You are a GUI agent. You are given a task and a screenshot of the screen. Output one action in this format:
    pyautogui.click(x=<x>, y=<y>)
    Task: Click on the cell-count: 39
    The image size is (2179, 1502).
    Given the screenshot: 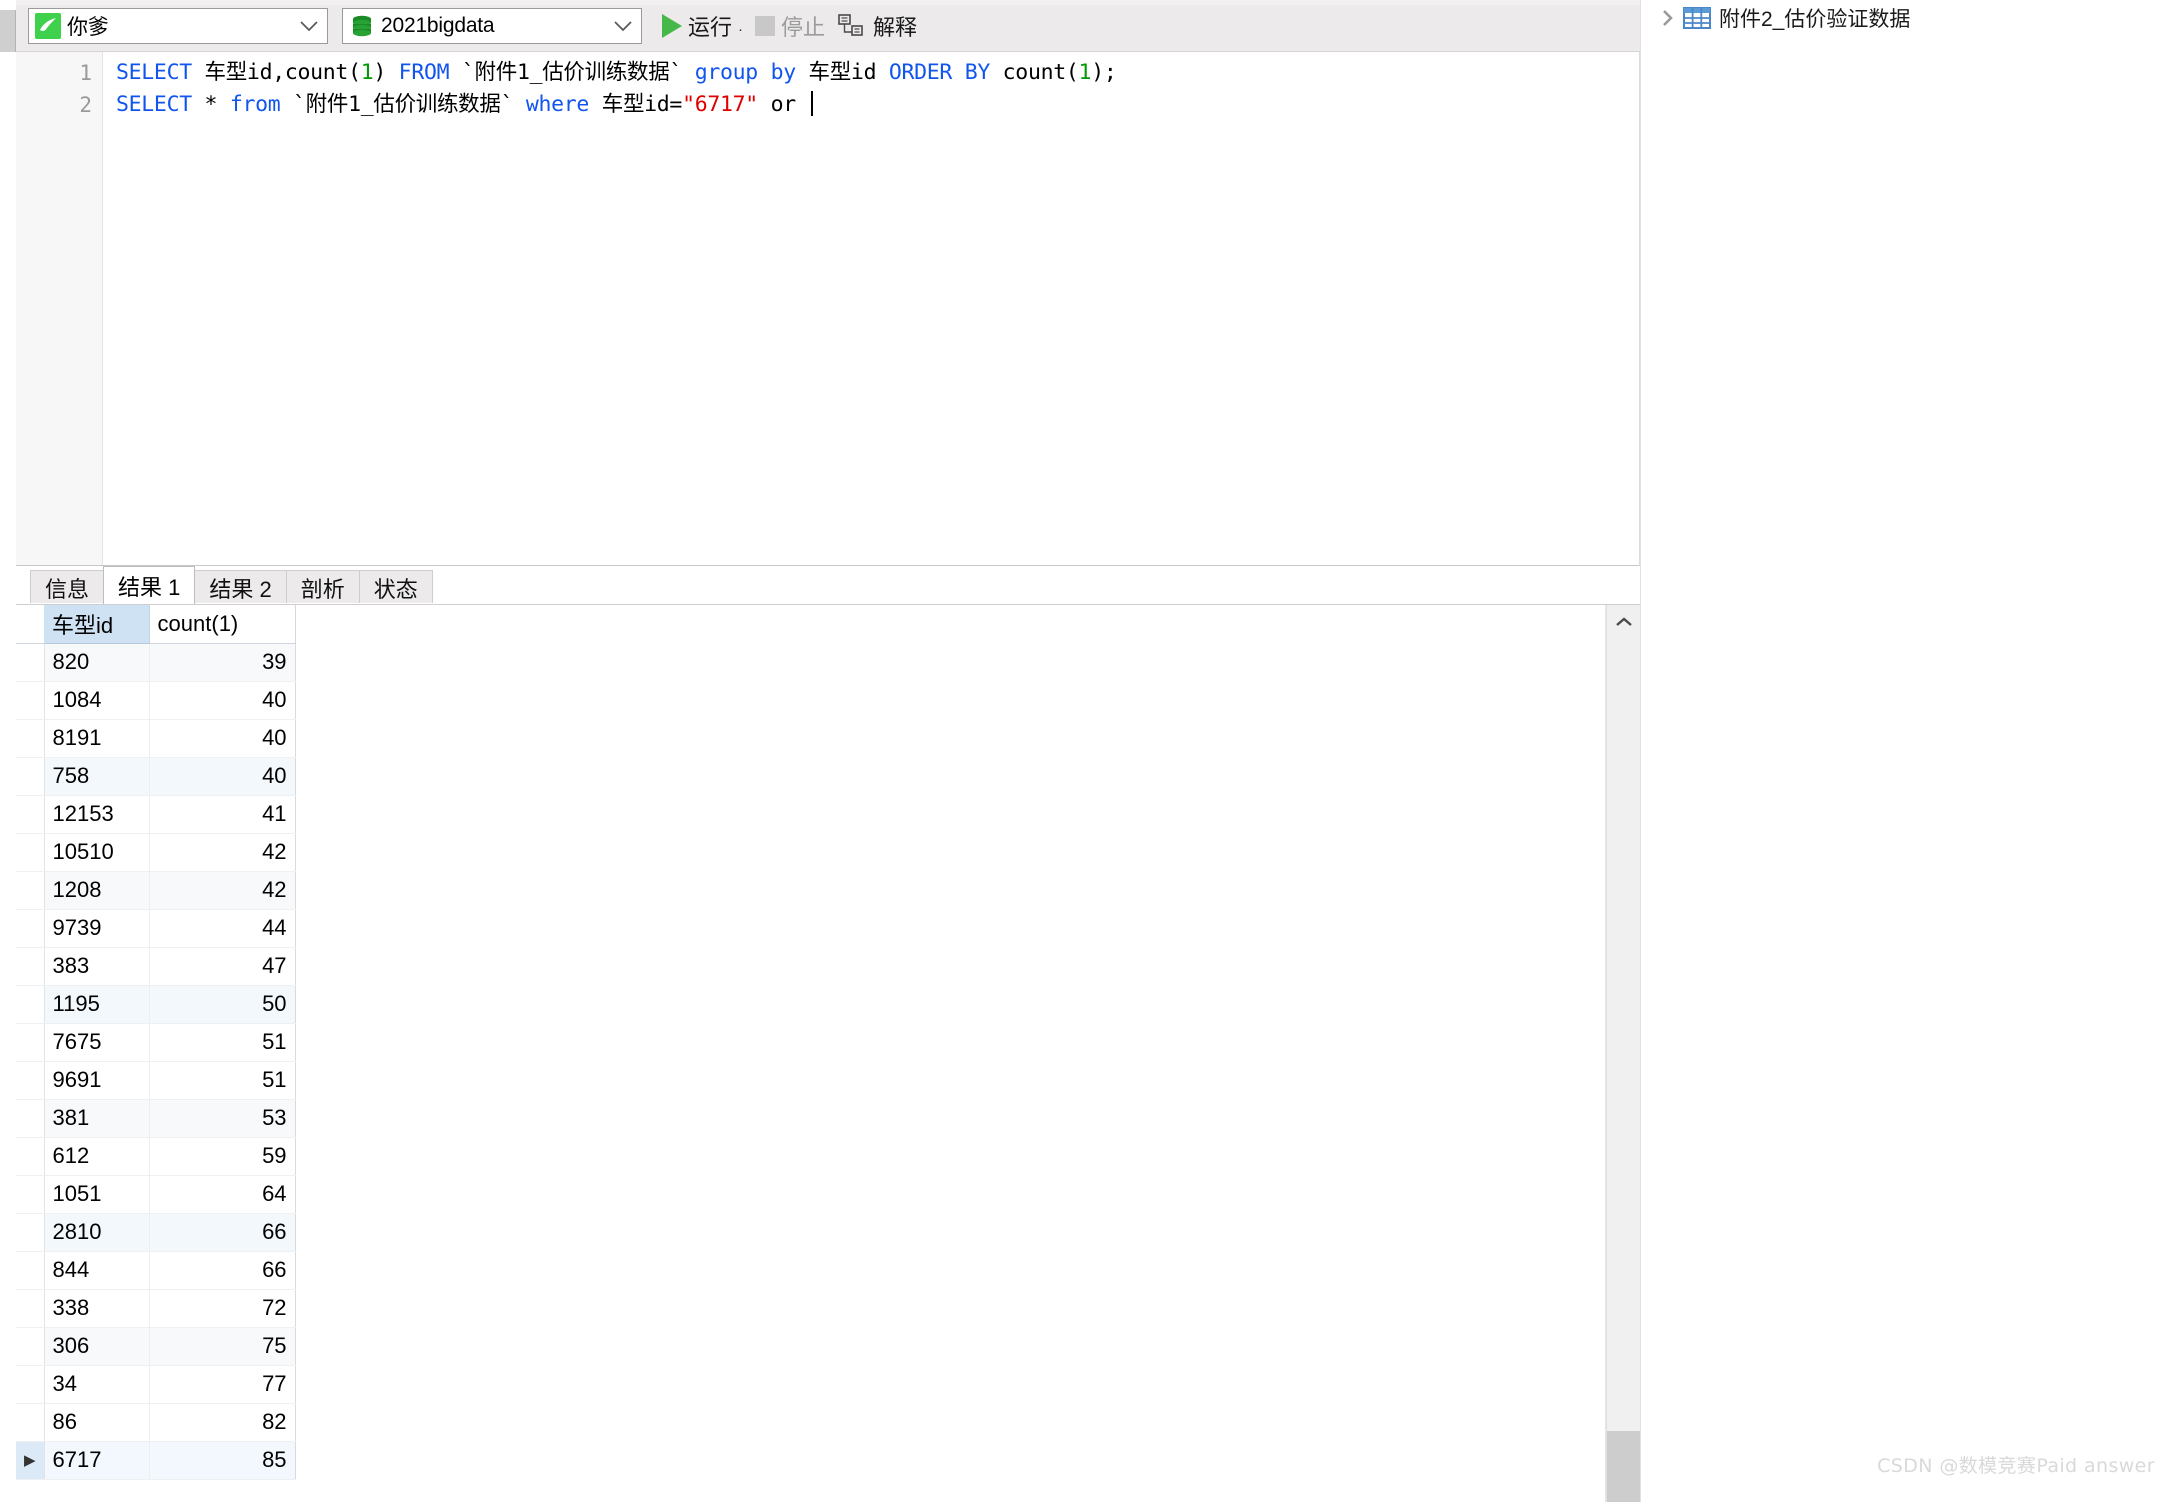 What is the action you would take?
    pyautogui.click(x=222, y=662)
    